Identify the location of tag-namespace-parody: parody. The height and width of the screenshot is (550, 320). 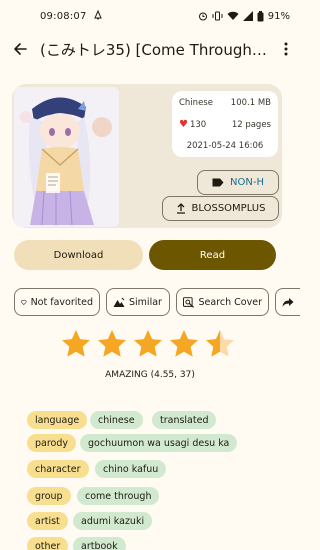
(52, 443).